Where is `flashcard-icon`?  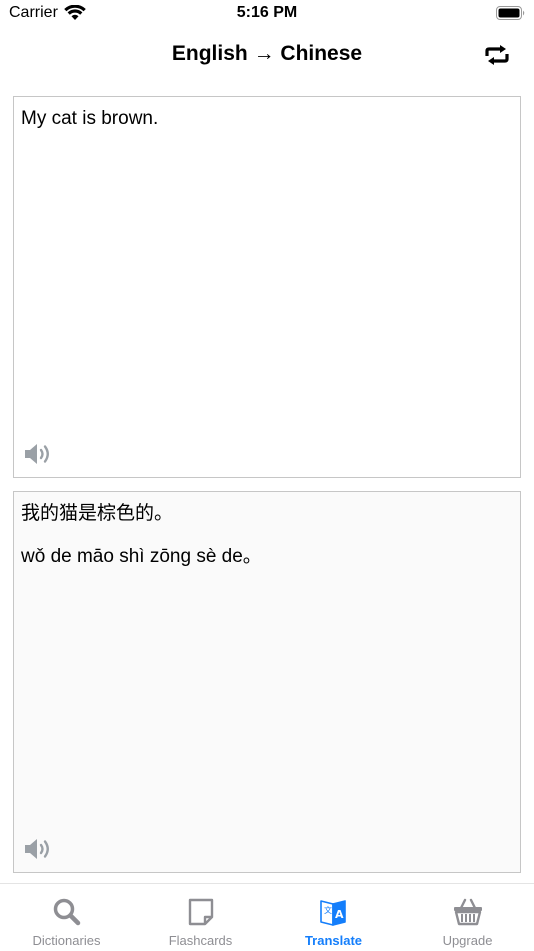 flashcard-icon is located at coordinates (200, 912).